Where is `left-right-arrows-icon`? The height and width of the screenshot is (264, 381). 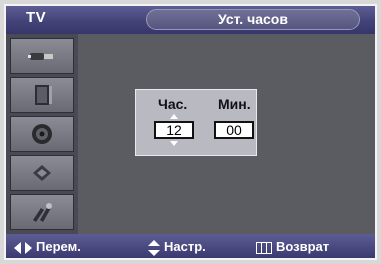 left-right-arrows-icon is located at coordinates (23, 247).